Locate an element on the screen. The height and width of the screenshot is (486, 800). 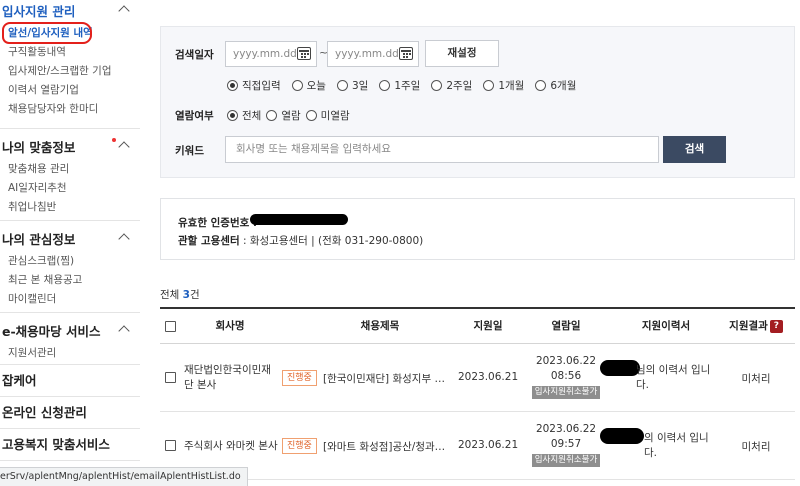
read-radio-unread: 미열람 is located at coordinates (327, 115).